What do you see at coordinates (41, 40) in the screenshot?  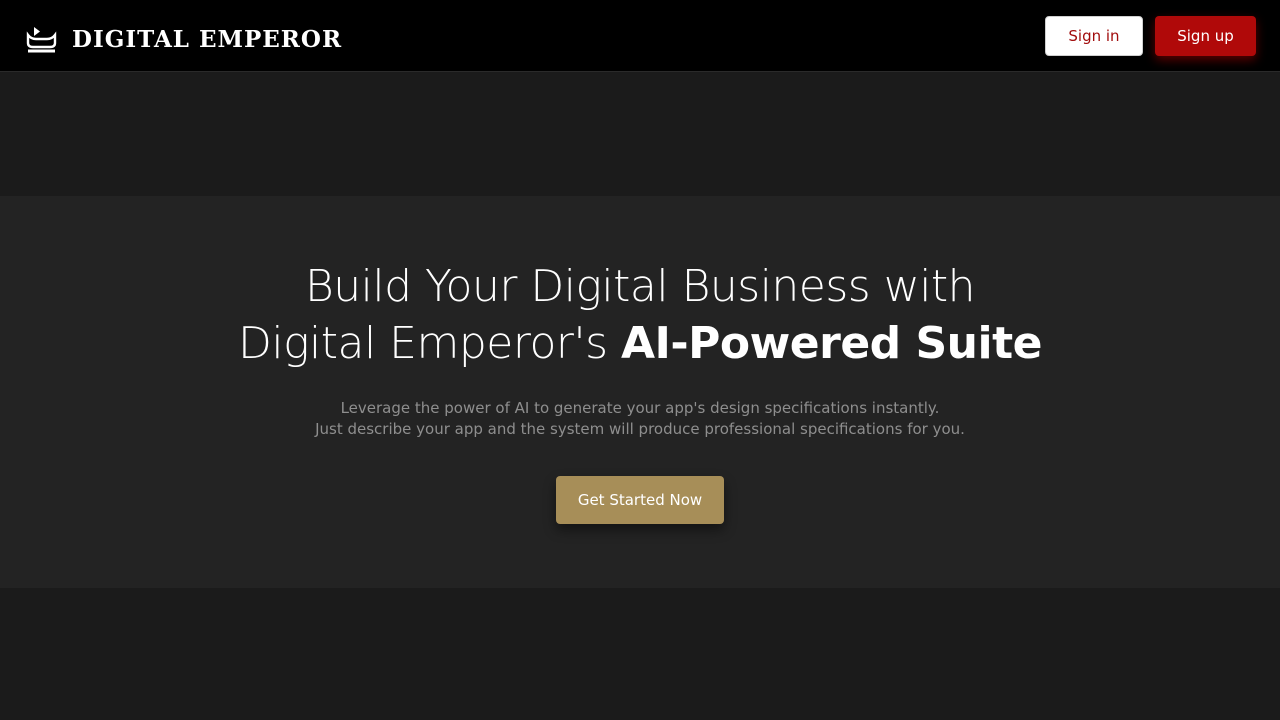 I see `crown-icon` at bounding box center [41, 40].